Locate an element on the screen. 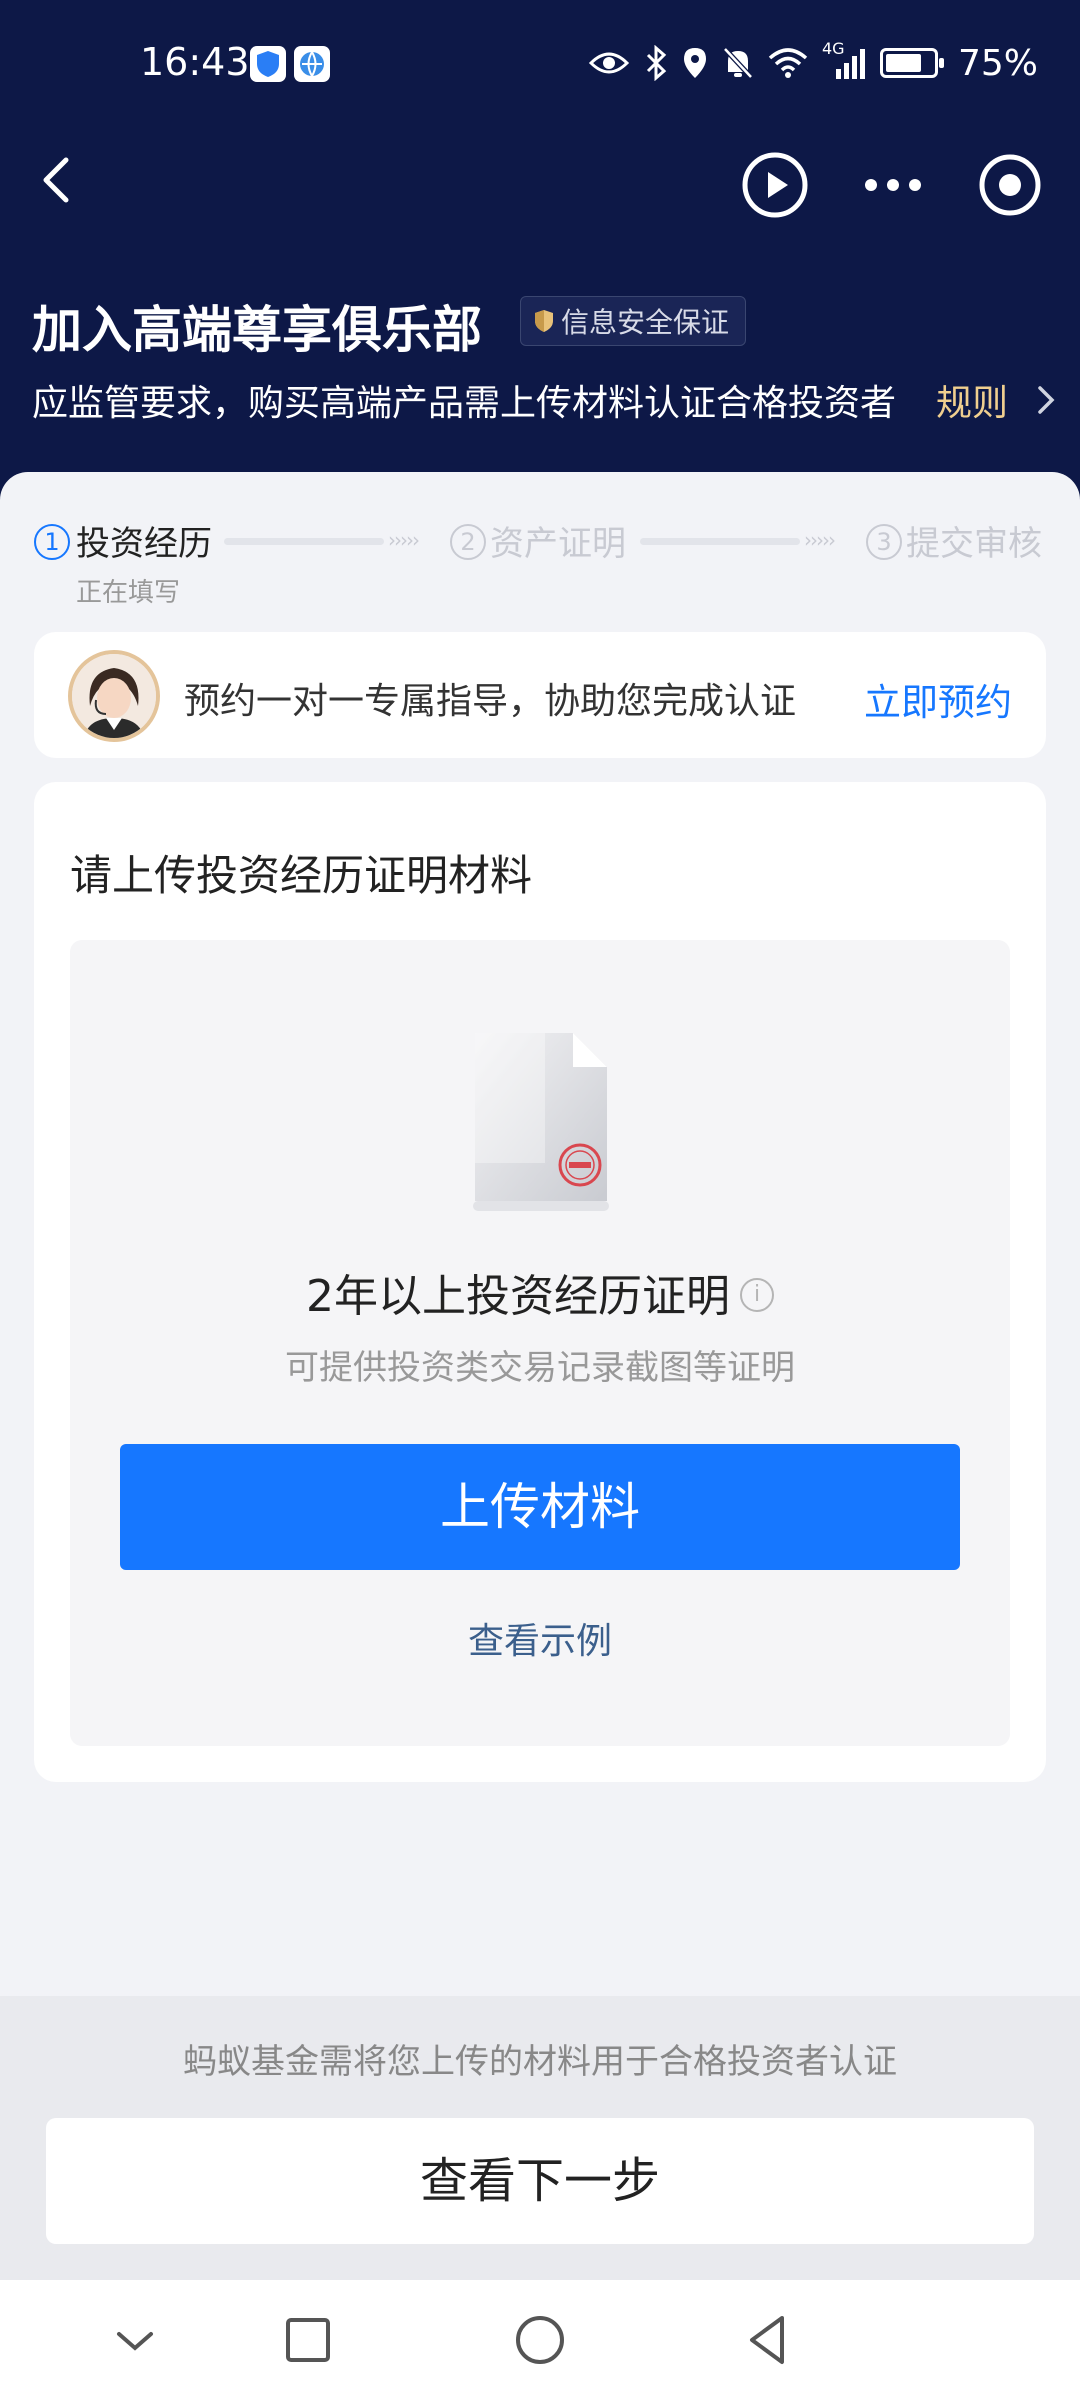 The height and width of the screenshot is (2400, 1080). recent-apps-icon is located at coordinates (308, 2340).